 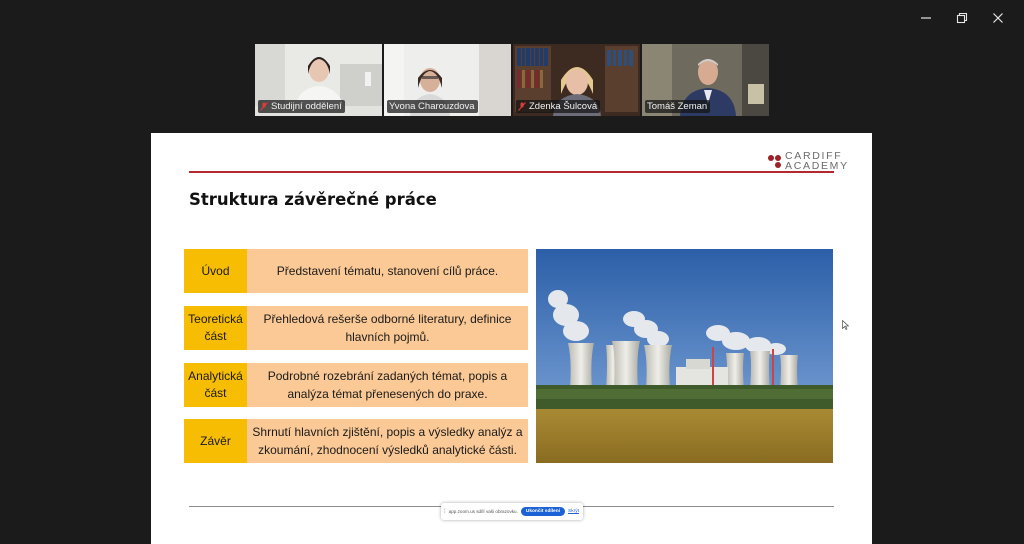 What do you see at coordinates (313, 199) in the screenshot?
I see `slide-title: Struktura závěrečné práce` at bounding box center [313, 199].